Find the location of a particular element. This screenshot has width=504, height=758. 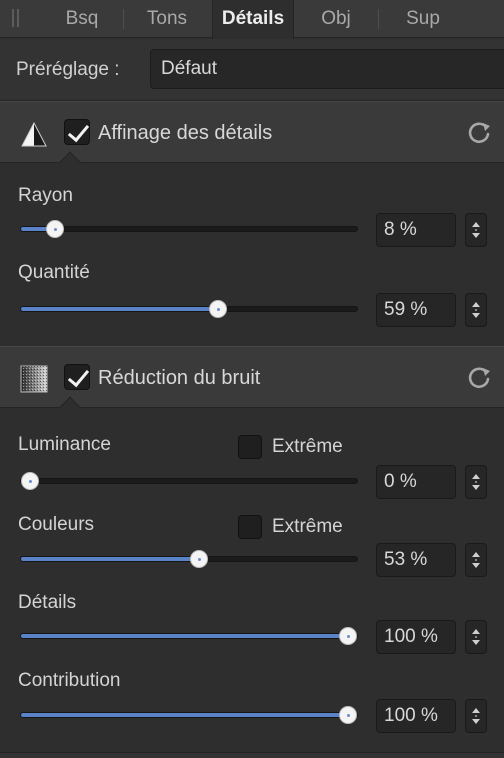

rayon-label: Rayon is located at coordinates (45, 195).